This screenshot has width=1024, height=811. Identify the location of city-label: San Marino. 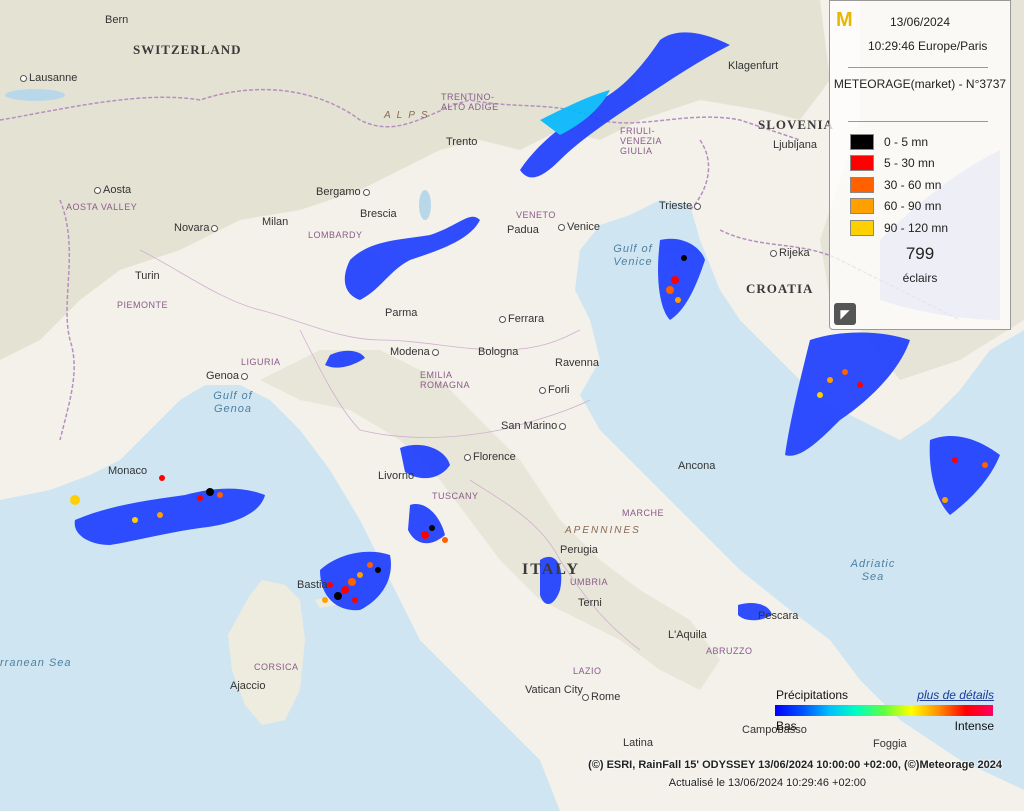
(534, 426).